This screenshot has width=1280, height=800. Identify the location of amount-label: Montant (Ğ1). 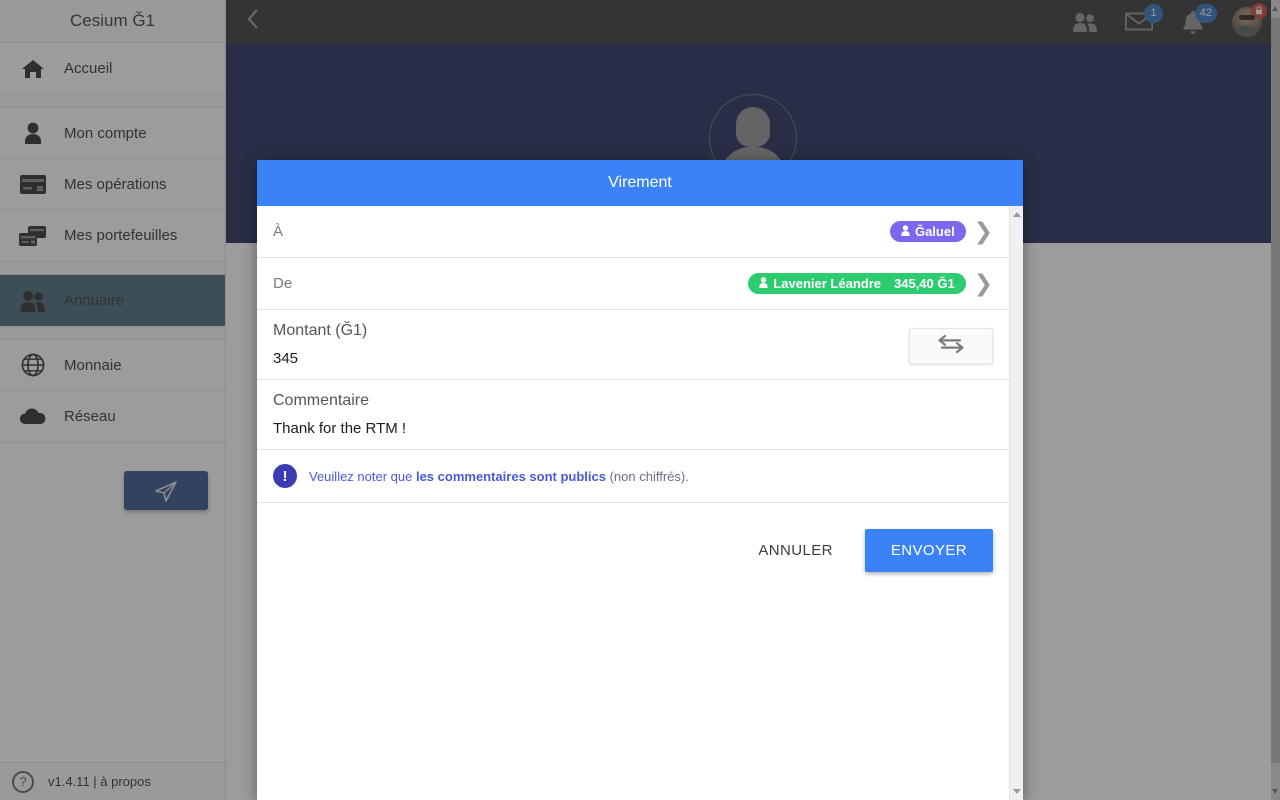
(320, 330).